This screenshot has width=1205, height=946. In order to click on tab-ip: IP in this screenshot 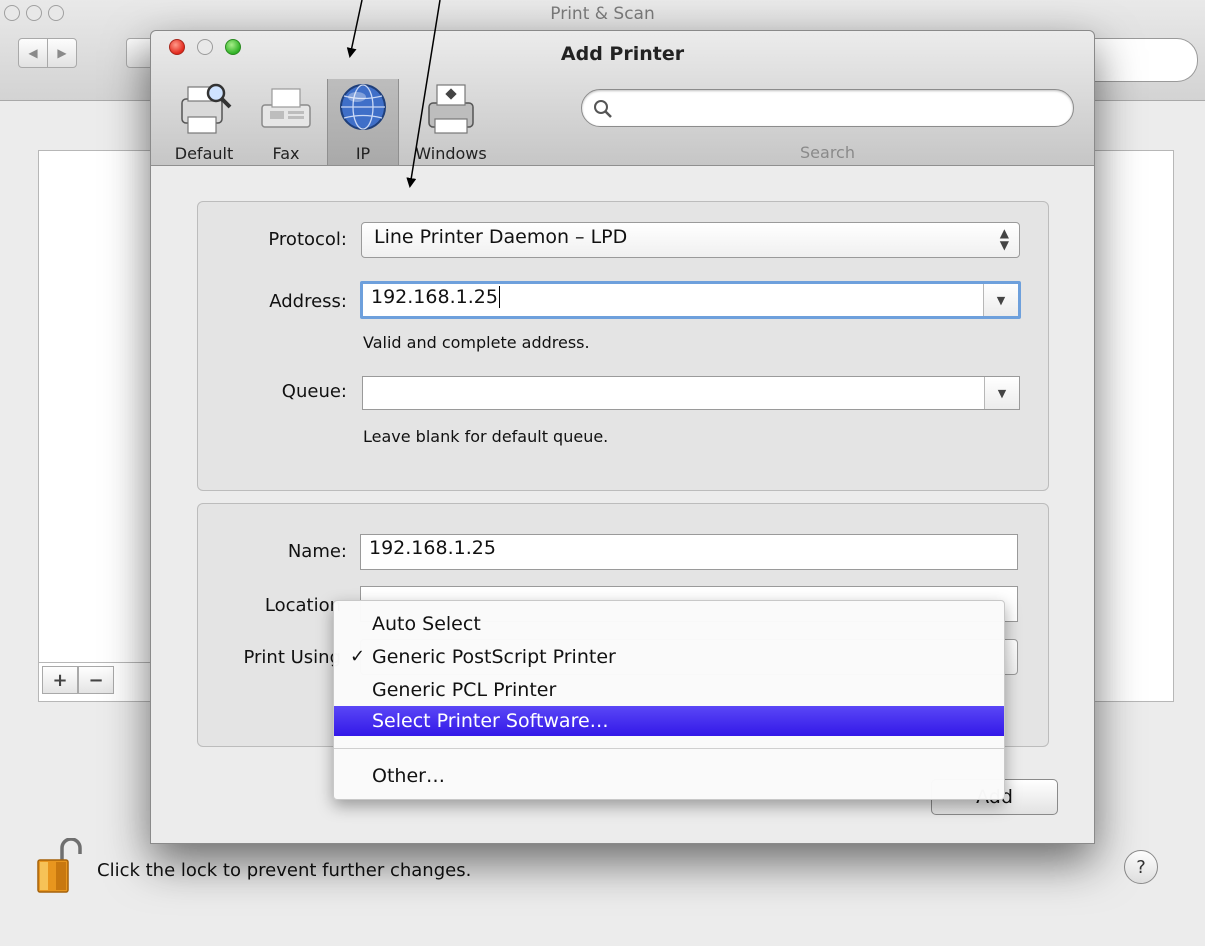, I will do `click(363, 122)`.